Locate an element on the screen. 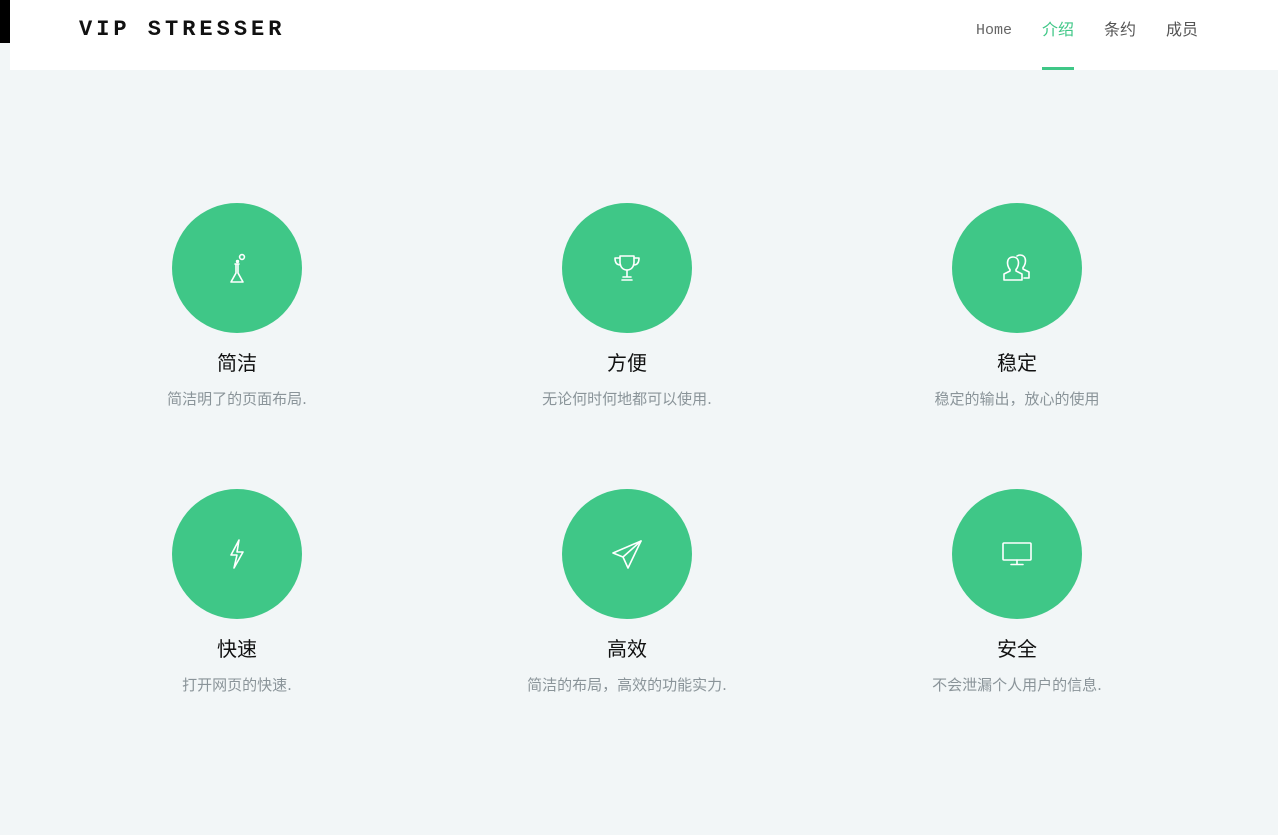 The width and height of the screenshot is (1278, 835). trophy-icon is located at coordinates (627, 268).